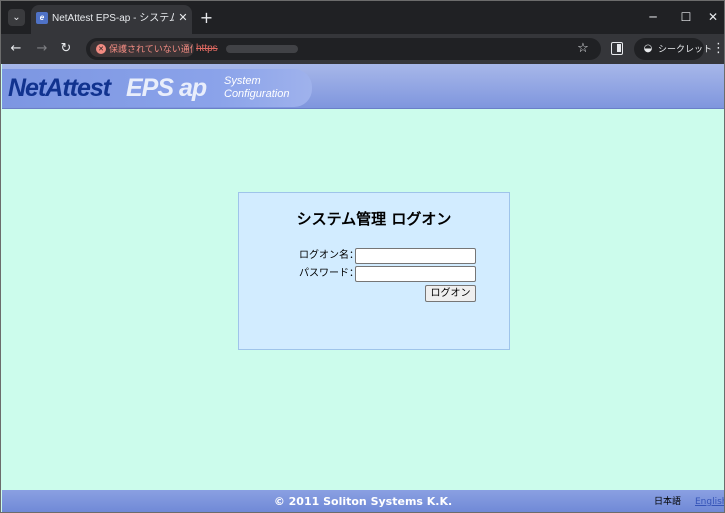 This screenshot has width=725, height=513. Describe the element at coordinates (685, 49) in the screenshot. I see `incognito-label: シークレット` at that location.